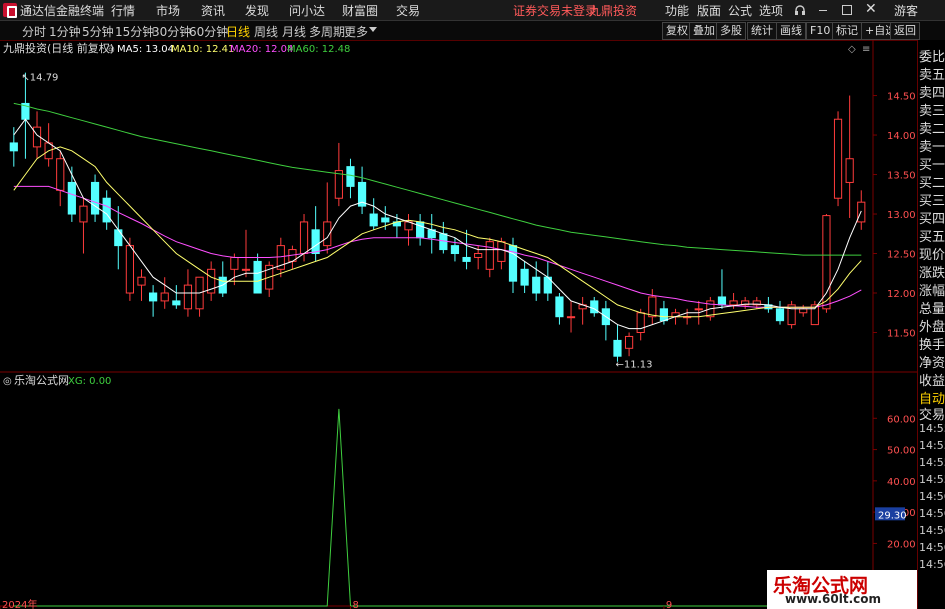 This screenshot has width=945, height=609. I want to click on sidebar-label-ask3: 卖三, so click(932, 111).